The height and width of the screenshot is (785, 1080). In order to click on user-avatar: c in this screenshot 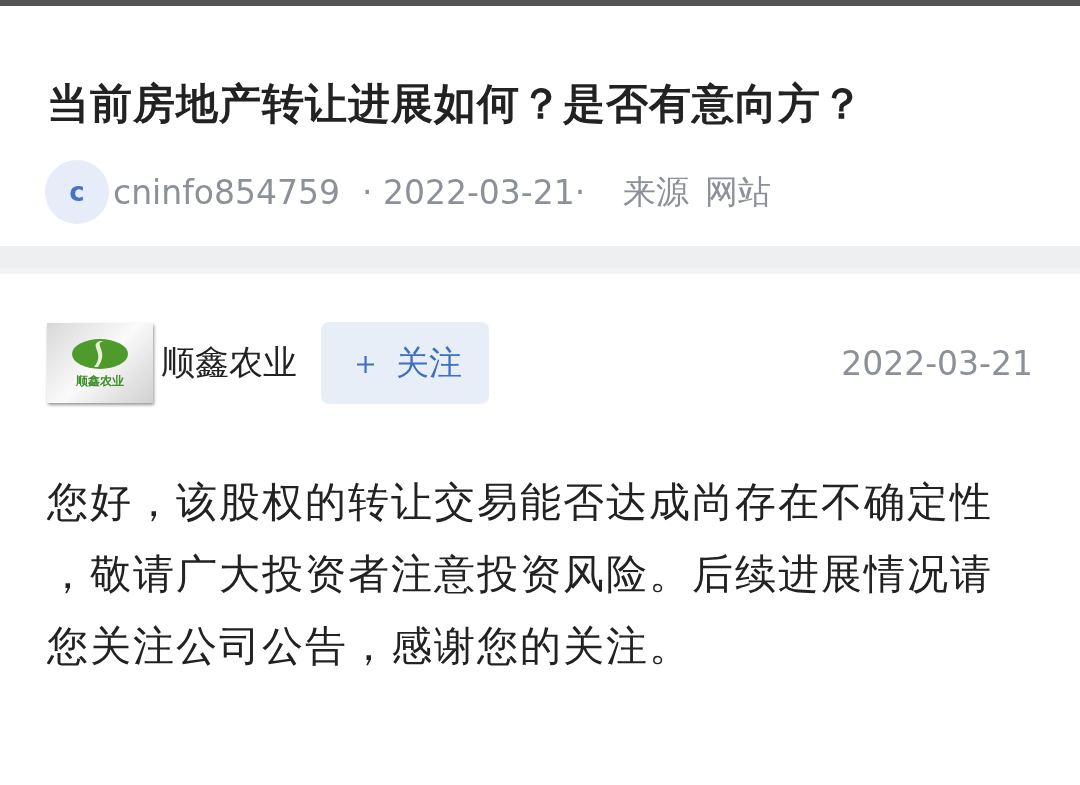, I will do `click(77, 192)`.